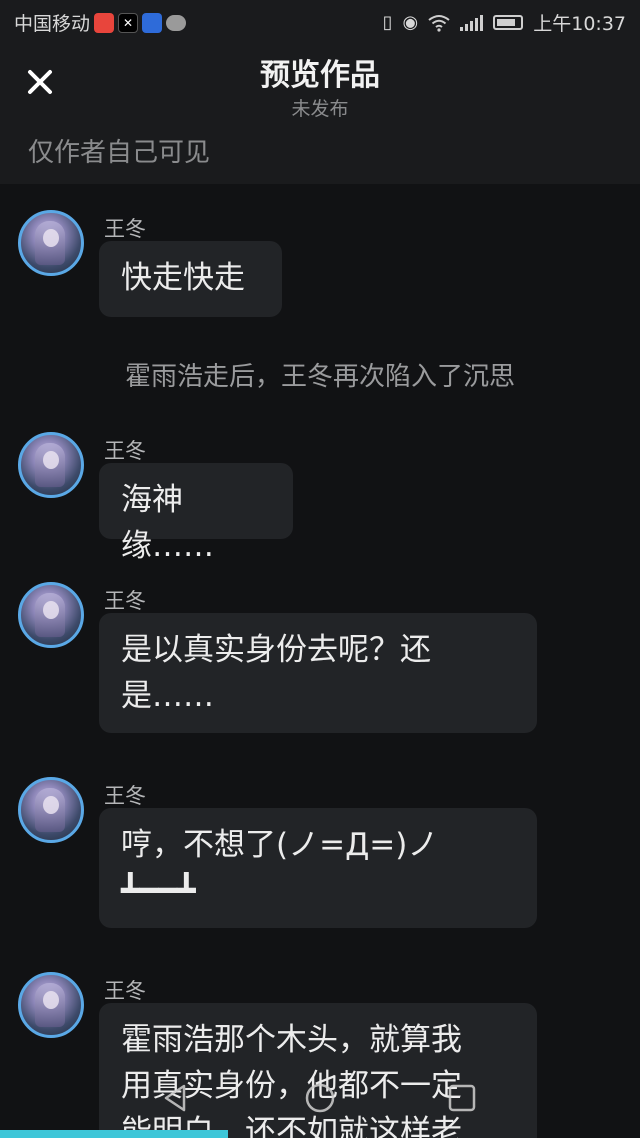 The height and width of the screenshot is (1138, 640). What do you see at coordinates (114, 1134) in the screenshot?
I see `reading-progress-bar` at bounding box center [114, 1134].